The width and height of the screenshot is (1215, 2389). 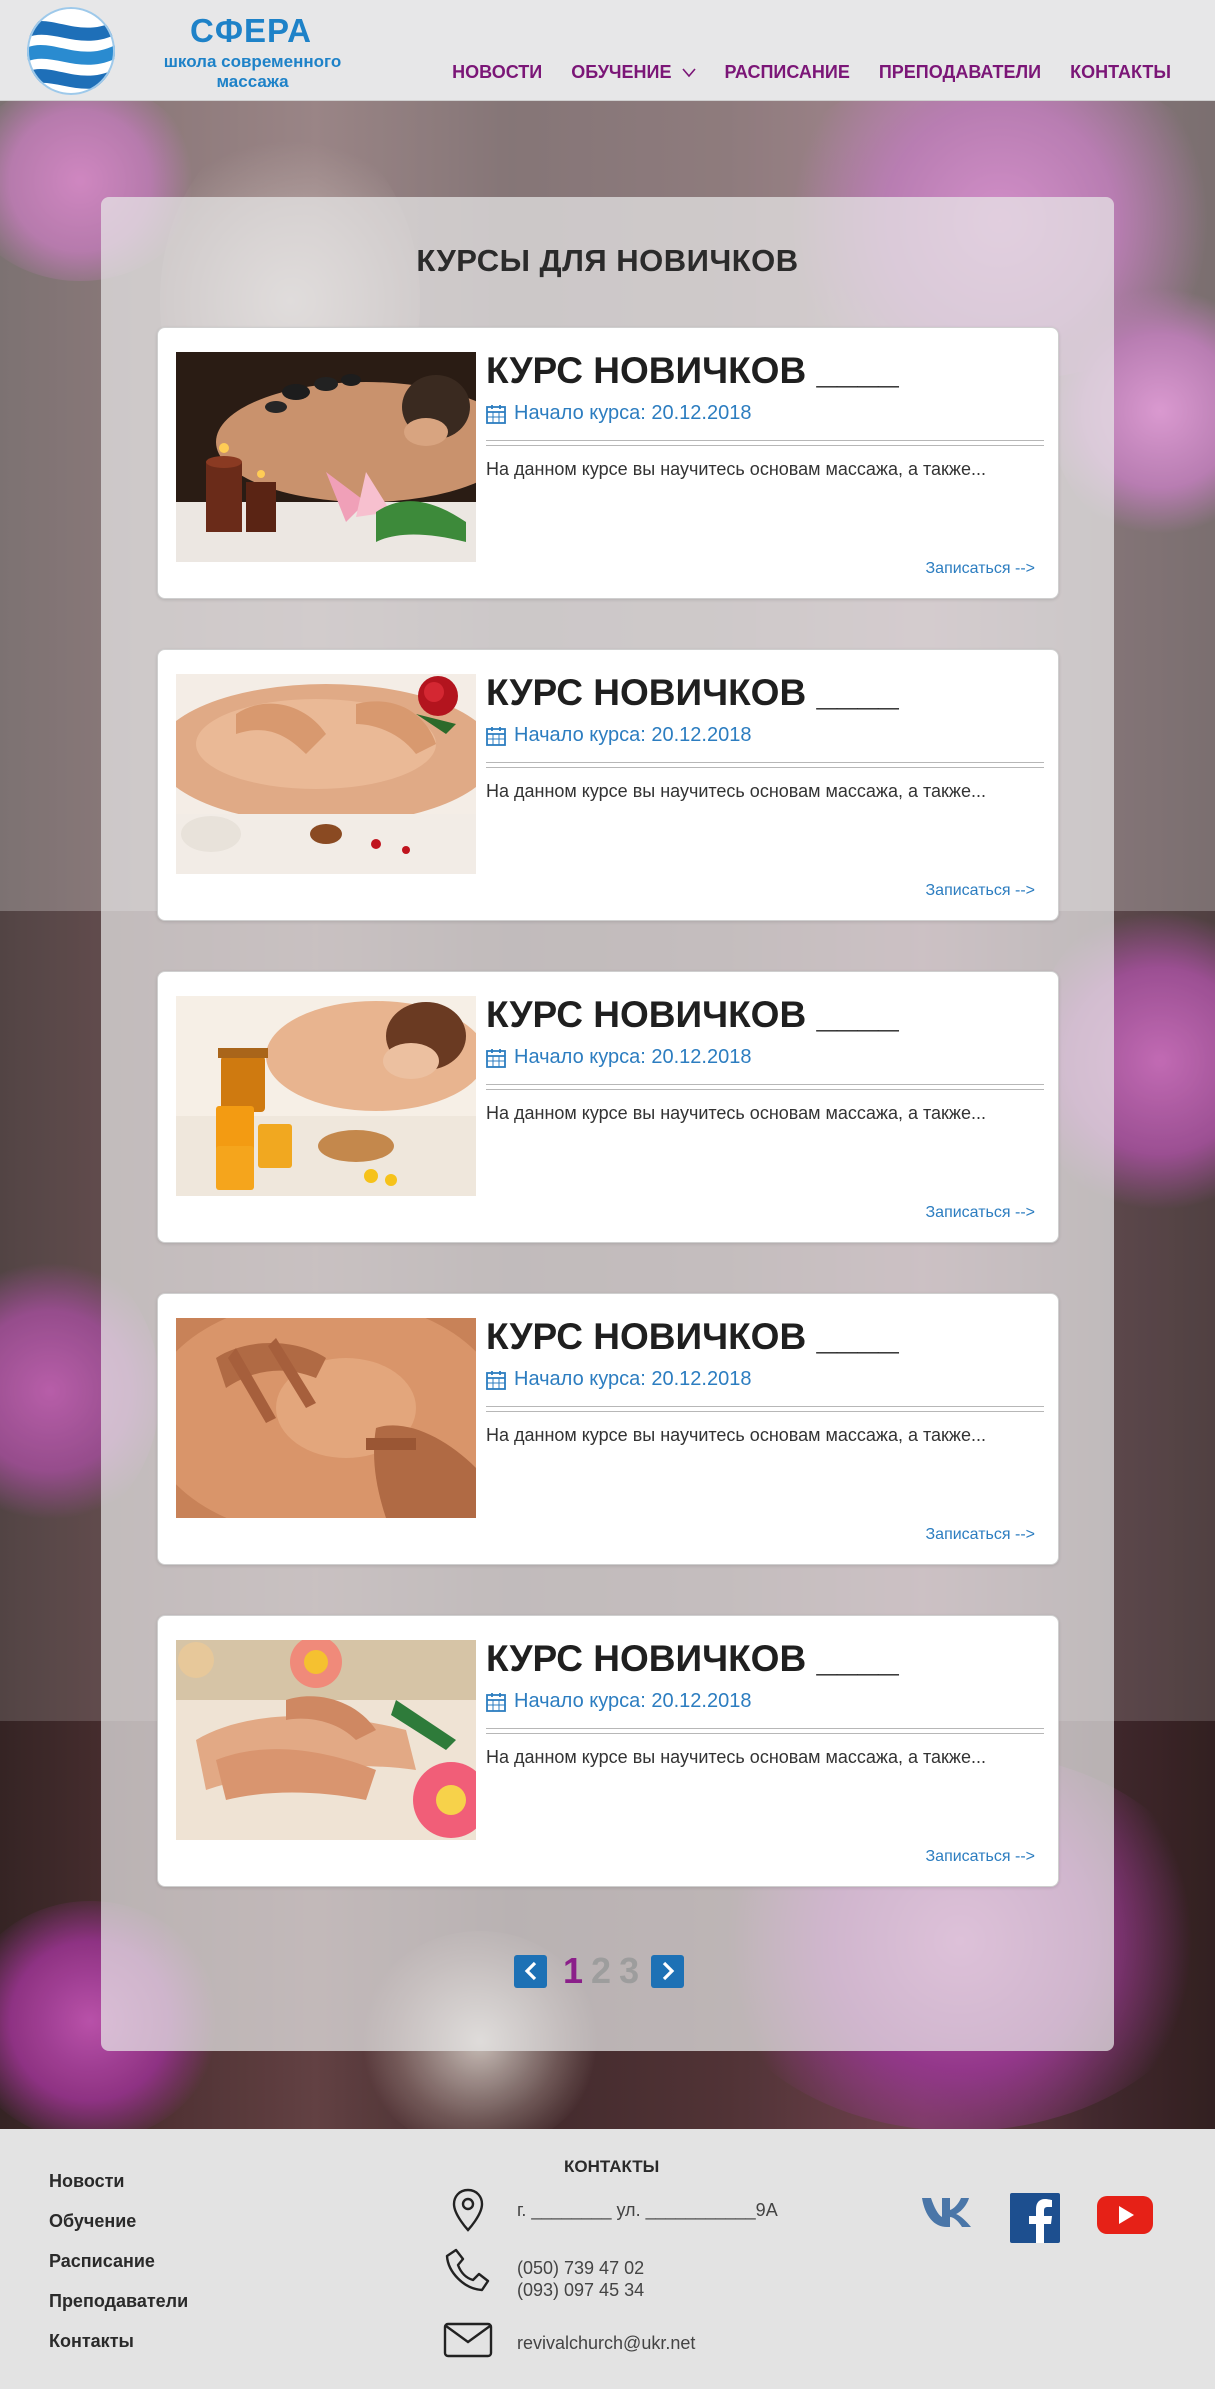 What do you see at coordinates (467, 2270) in the screenshot?
I see `phone-icon` at bounding box center [467, 2270].